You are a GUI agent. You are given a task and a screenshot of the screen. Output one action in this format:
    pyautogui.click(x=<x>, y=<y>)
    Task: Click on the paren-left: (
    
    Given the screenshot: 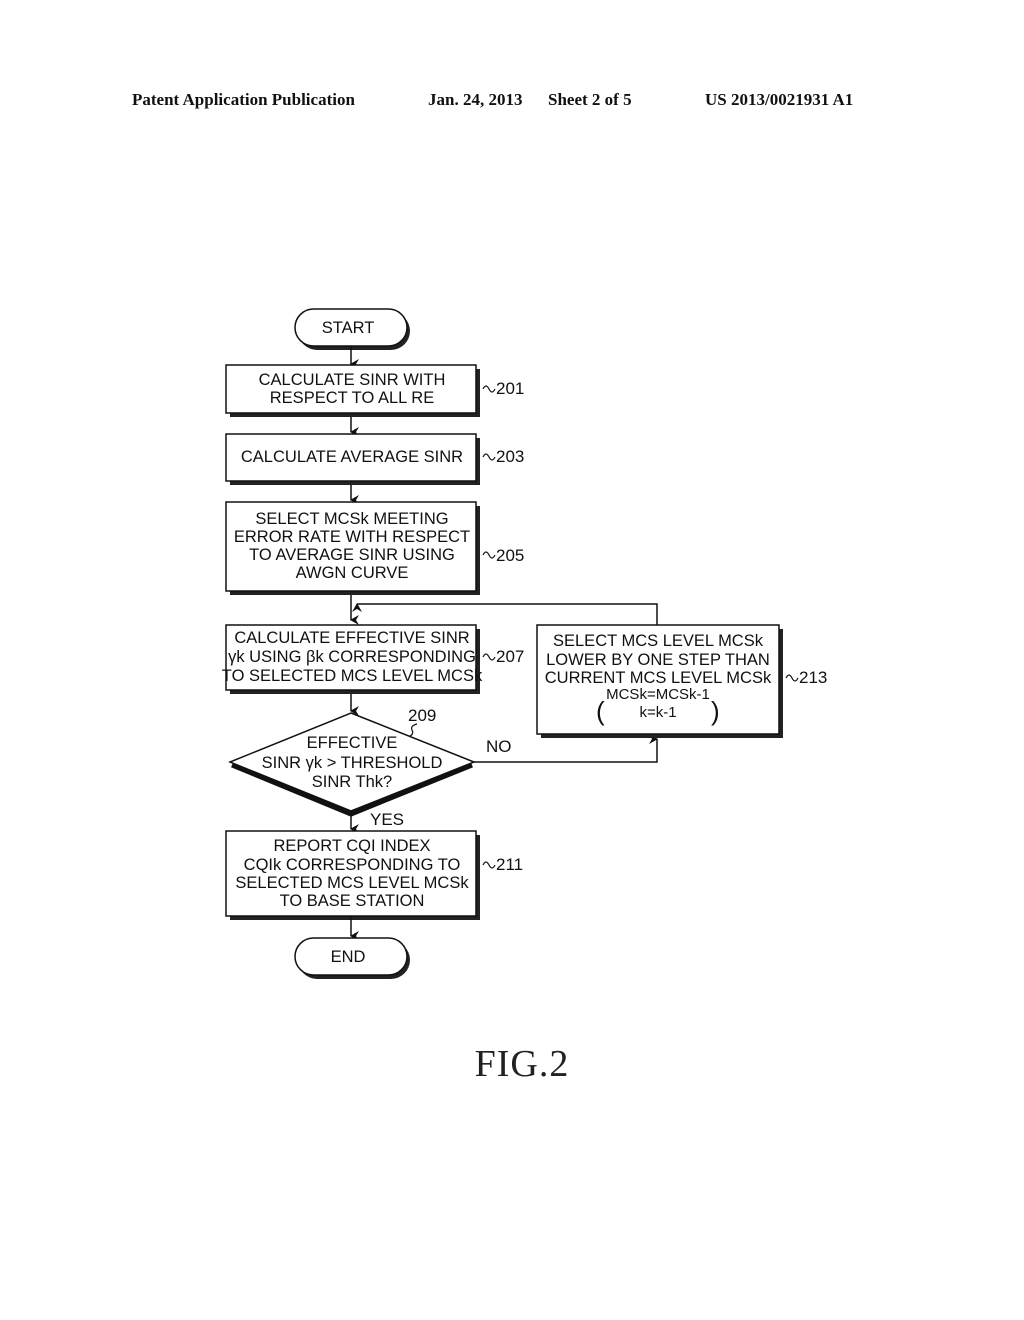 What is the action you would take?
    pyautogui.click(x=600, y=711)
    